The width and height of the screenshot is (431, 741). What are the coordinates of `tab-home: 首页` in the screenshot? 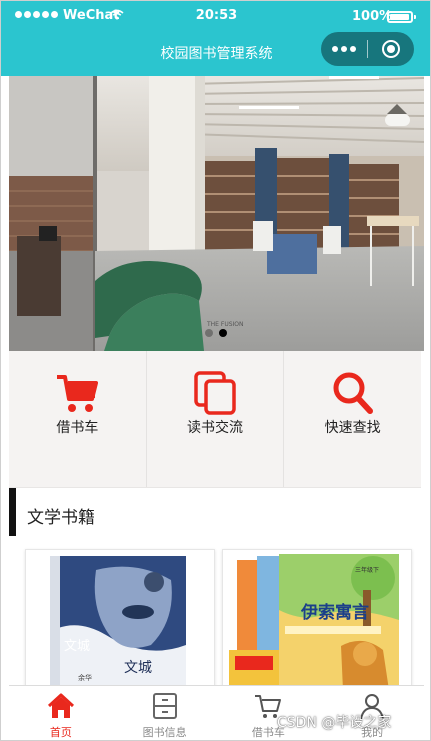 It's located at (61, 713).